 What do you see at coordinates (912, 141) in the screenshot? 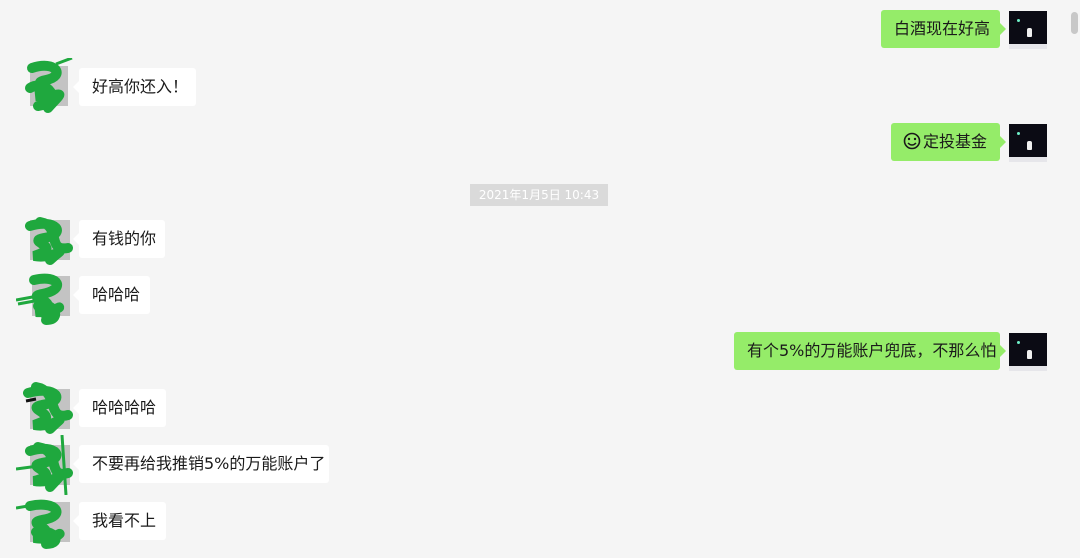
I see `smiley-emoji-icon` at bounding box center [912, 141].